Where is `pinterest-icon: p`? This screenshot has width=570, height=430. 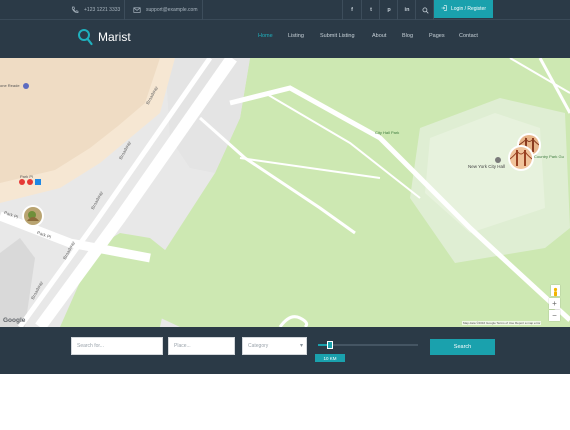 pinterest-icon: p is located at coordinates (389, 10).